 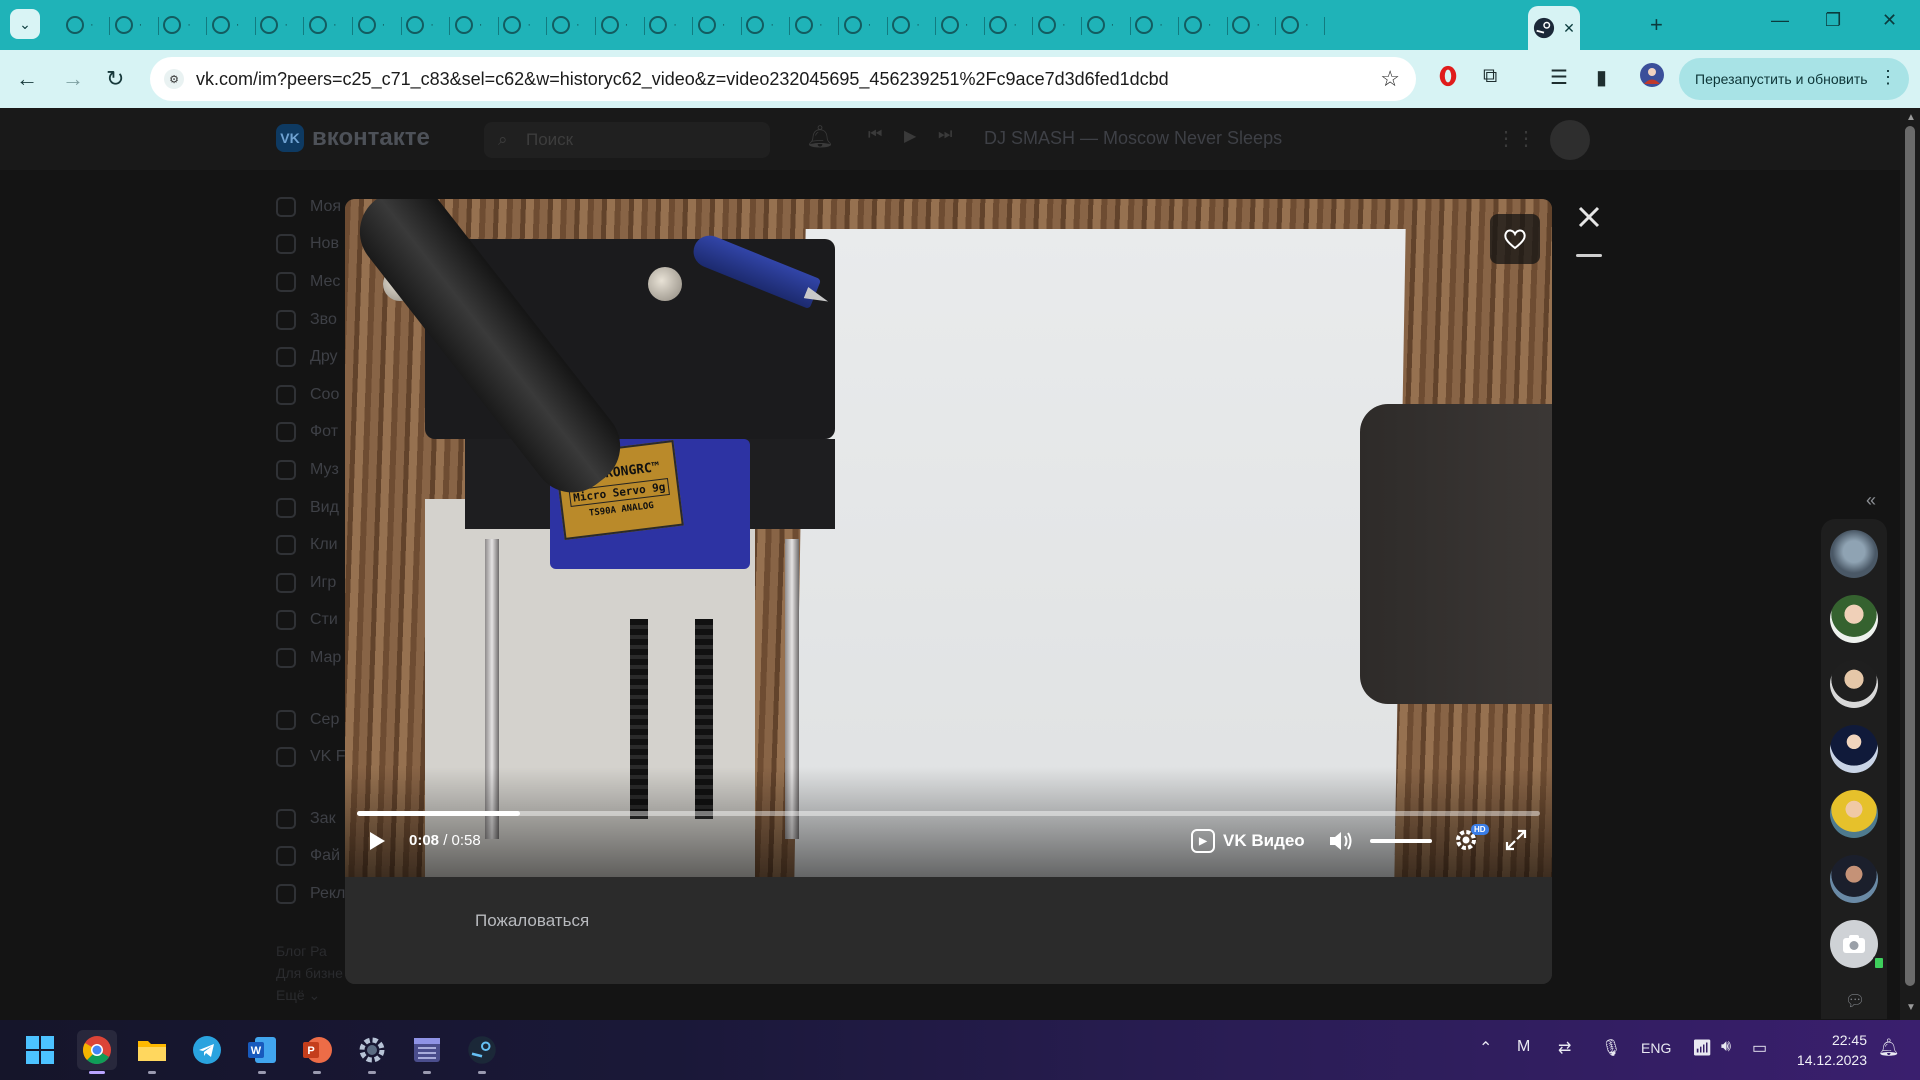 What do you see at coordinates (40, 1050) in the screenshot?
I see `windows-start-button` at bounding box center [40, 1050].